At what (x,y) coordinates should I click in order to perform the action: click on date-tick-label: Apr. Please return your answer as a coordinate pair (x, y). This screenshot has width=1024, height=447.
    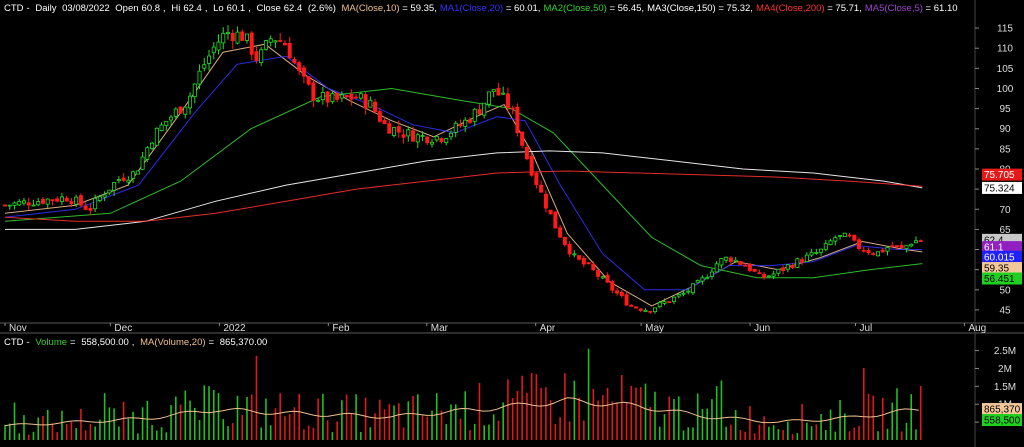
    Looking at the image, I should click on (548, 328).